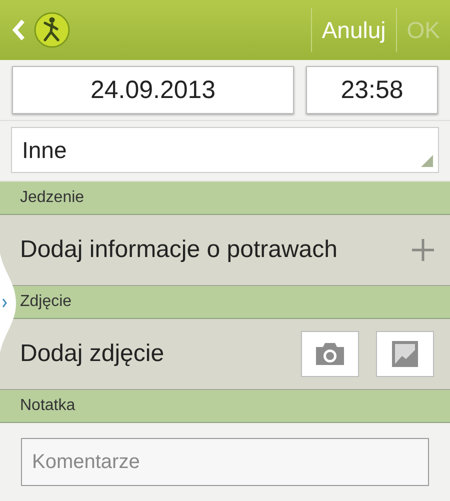 The image size is (450, 501). I want to click on gallery-button, so click(405, 354).